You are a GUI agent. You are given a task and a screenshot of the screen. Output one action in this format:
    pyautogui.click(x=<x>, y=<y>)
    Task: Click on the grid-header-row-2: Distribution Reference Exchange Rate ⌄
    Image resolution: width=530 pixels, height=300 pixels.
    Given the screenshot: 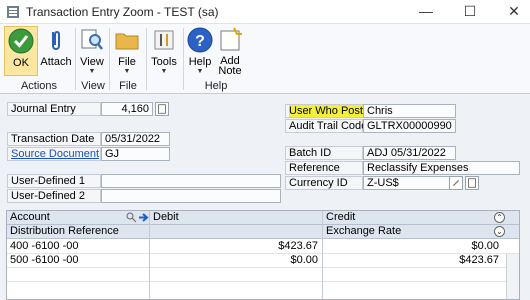 What is the action you would take?
    pyautogui.click(x=263, y=232)
    